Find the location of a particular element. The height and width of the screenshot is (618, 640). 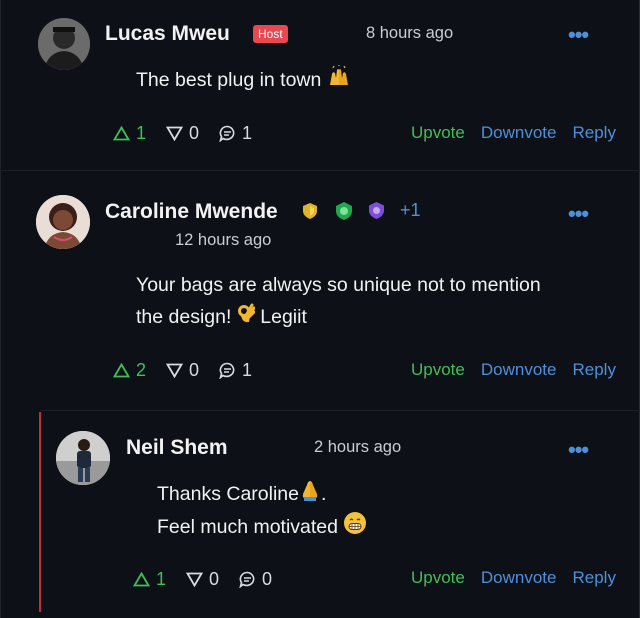

ok-hand-icon is located at coordinates (246, 318).